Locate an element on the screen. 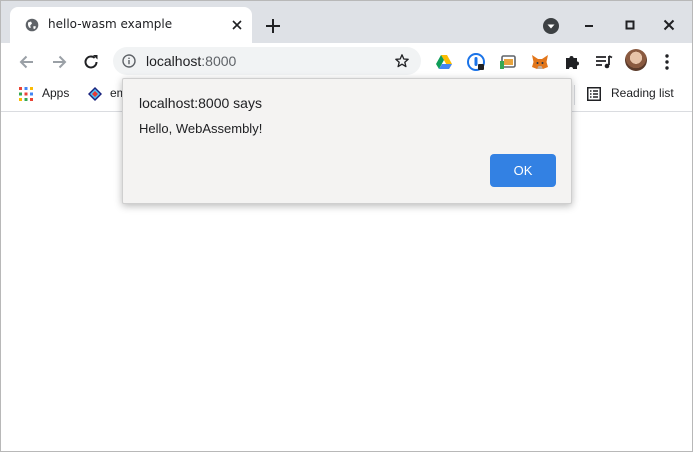  metamask-icon is located at coordinates (540, 62).